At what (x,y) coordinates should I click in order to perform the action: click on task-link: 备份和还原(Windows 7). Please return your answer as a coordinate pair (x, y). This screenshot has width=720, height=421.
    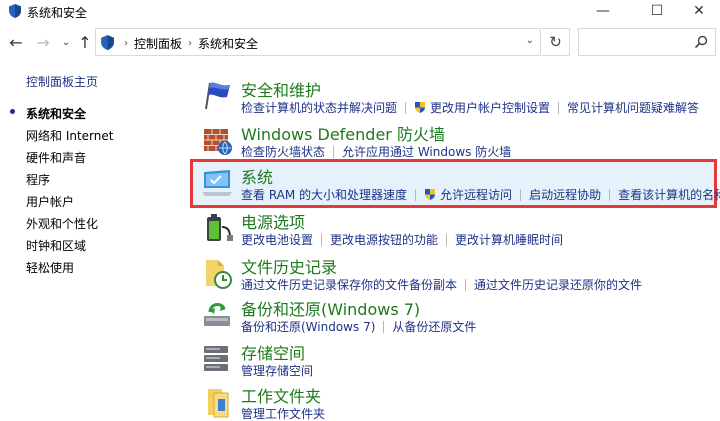
    Looking at the image, I should click on (308, 326).